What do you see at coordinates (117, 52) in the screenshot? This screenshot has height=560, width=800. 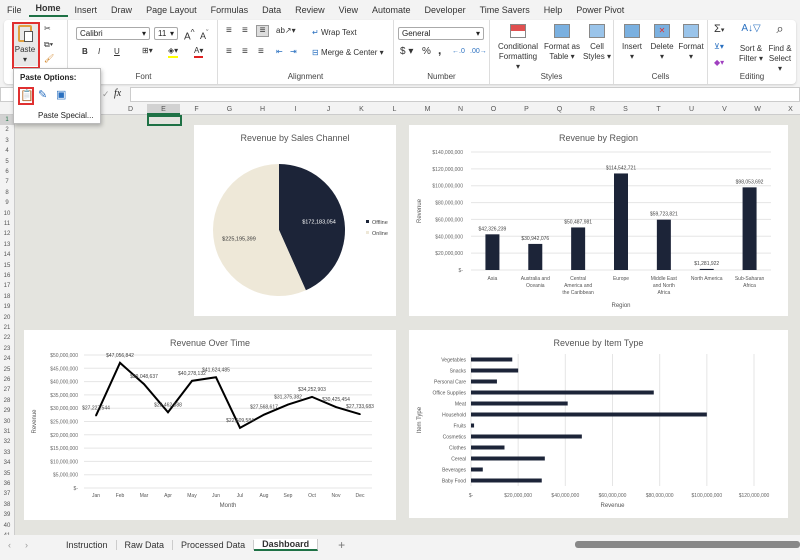 I see `underline-button: U` at bounding box center [117, 52].